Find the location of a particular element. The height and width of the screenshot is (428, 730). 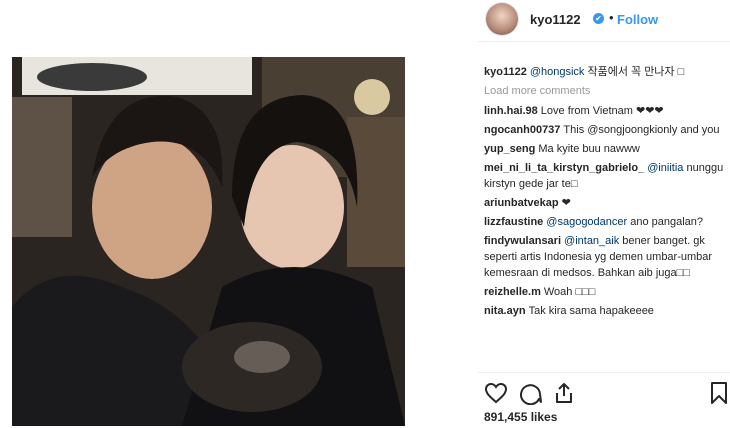

comment-mention: @sagogodancer is located at coordinates (586, 222).